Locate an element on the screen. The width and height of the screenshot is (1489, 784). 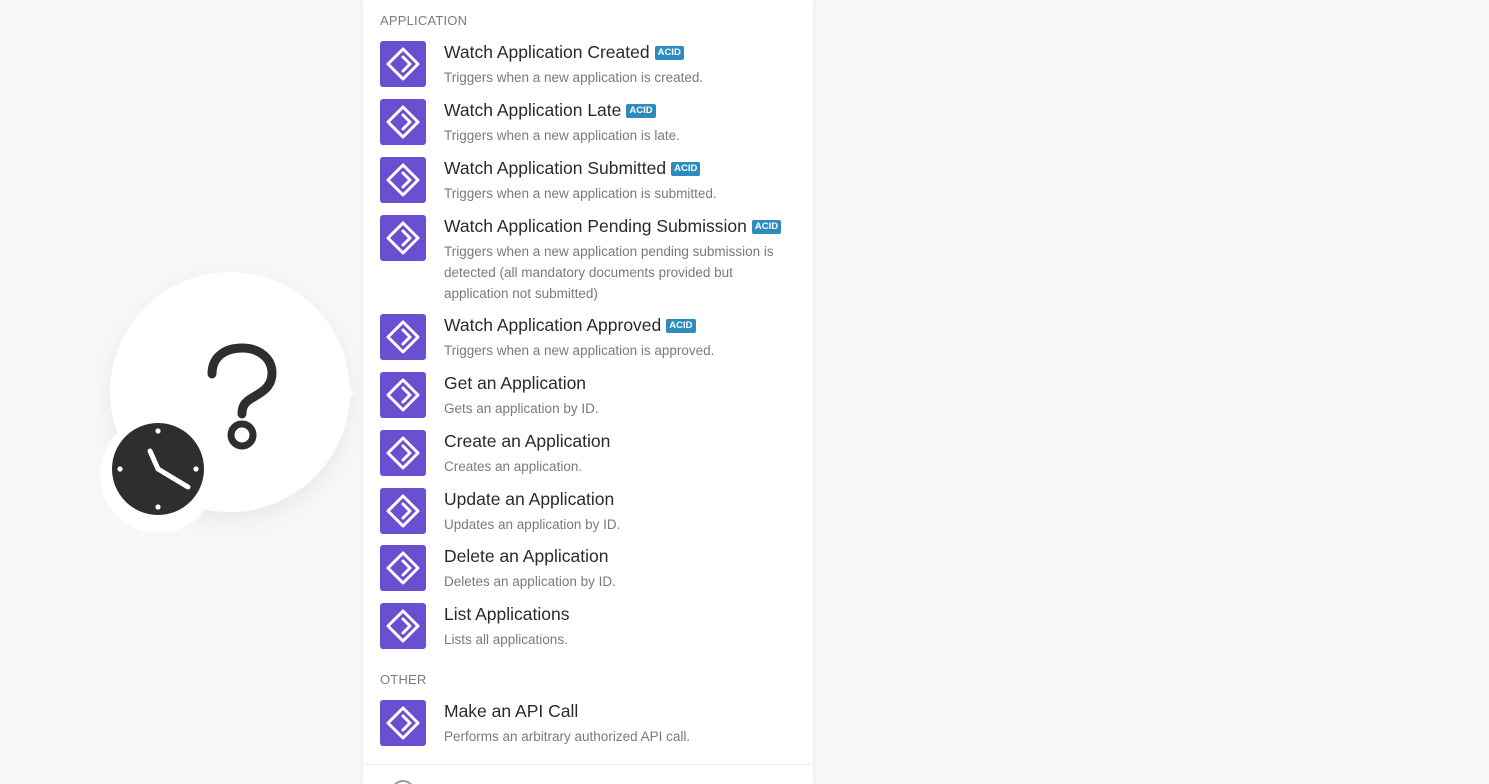
item-title: Watch Application Created is located at coordinates (547, 52).